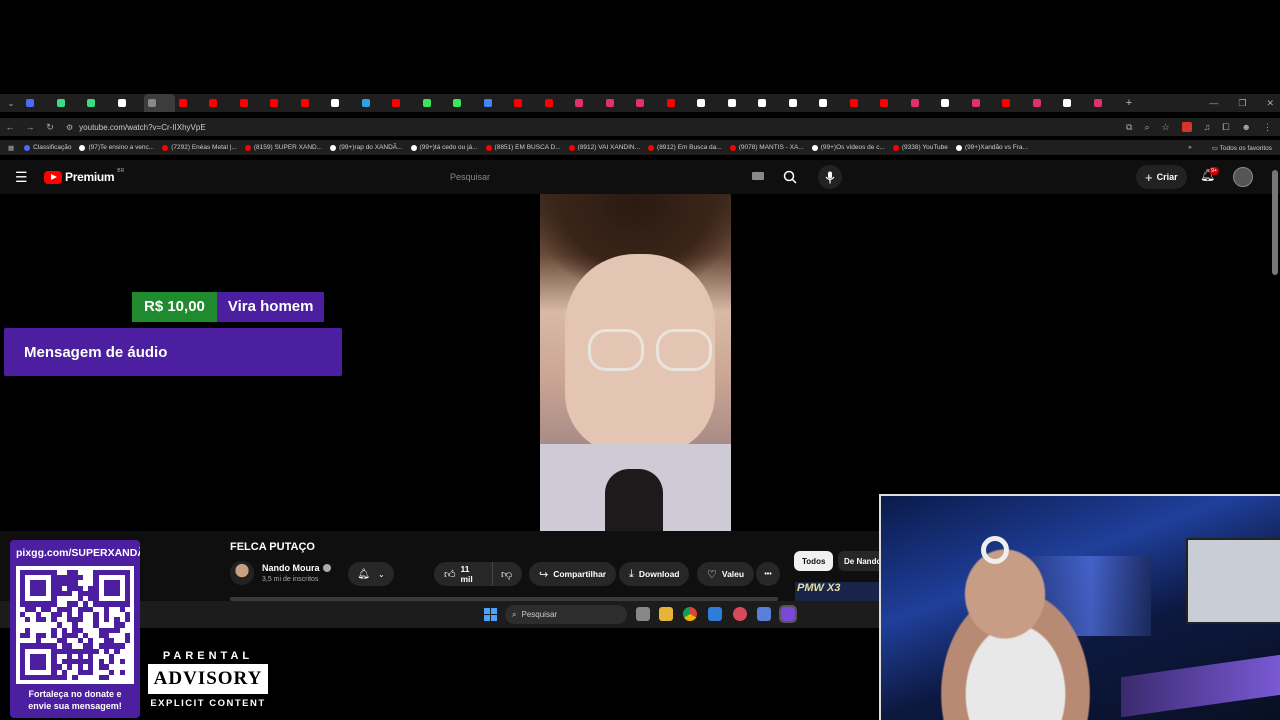 The image size is (1280, 720). I want to click on chrome-icon, so click(690, 614).